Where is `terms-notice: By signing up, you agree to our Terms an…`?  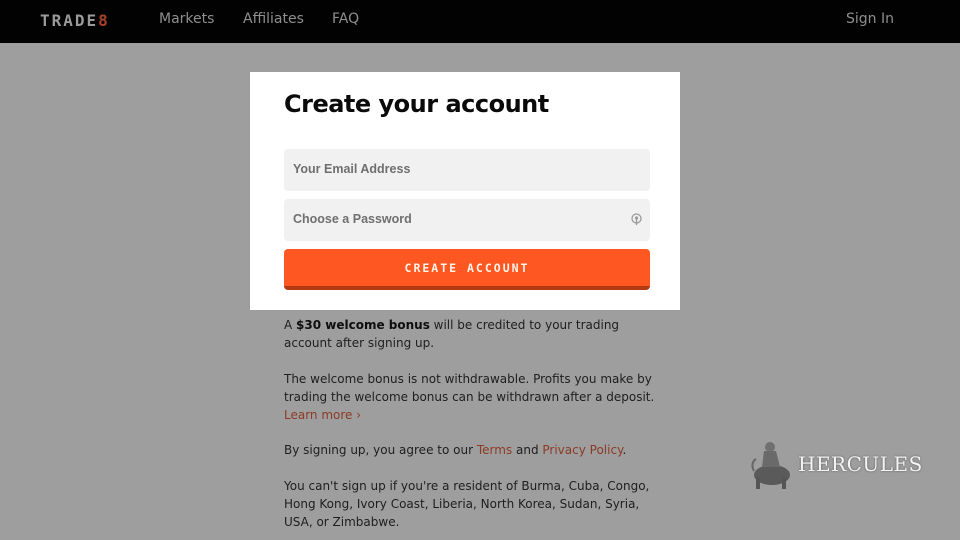
terms-notice: By signing up, you agree to our Terms an… is located at coordinates (474, 451).